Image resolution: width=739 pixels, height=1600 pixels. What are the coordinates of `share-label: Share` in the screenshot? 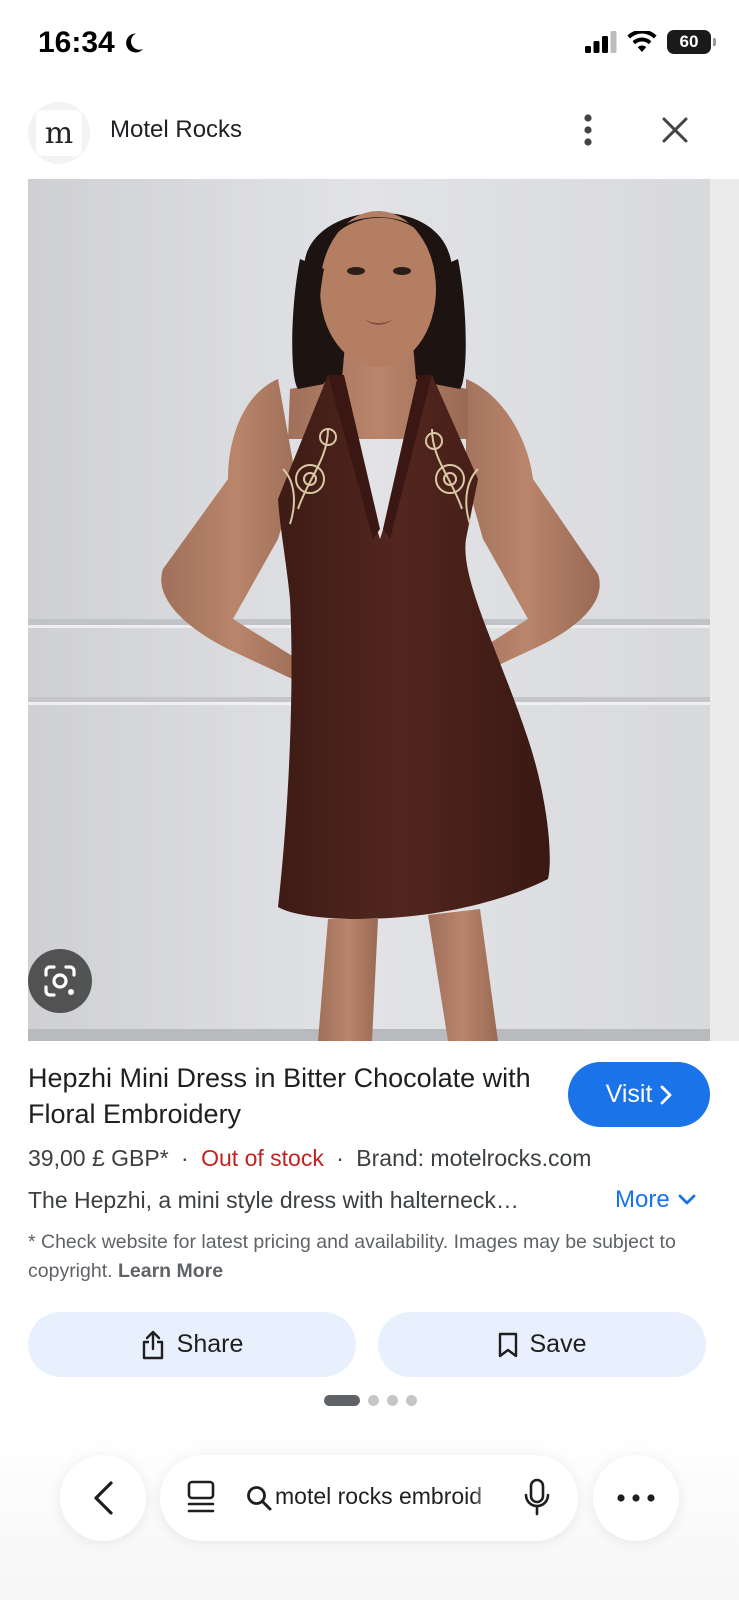 It's located at (210, 1344).